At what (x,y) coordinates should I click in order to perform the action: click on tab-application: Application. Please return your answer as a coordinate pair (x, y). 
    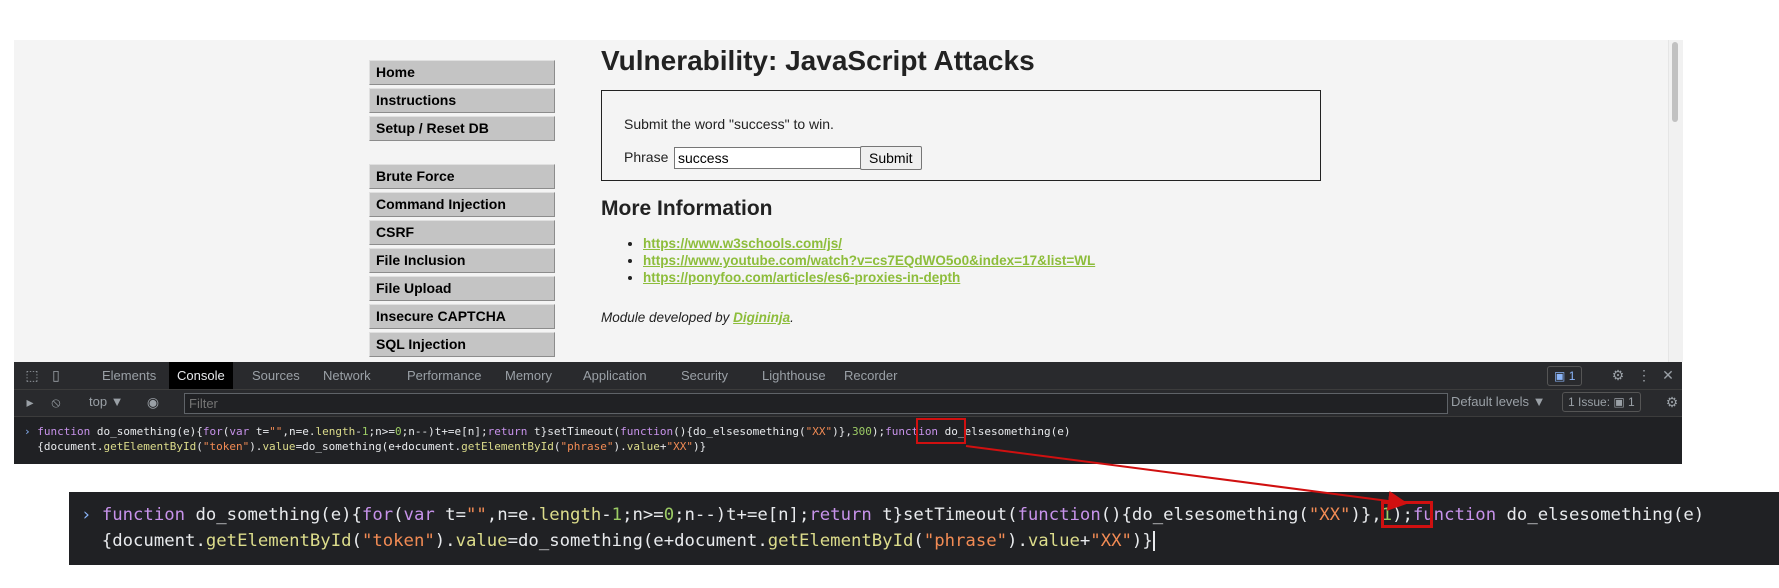
    Looking at the image, I should click on (615, 375).